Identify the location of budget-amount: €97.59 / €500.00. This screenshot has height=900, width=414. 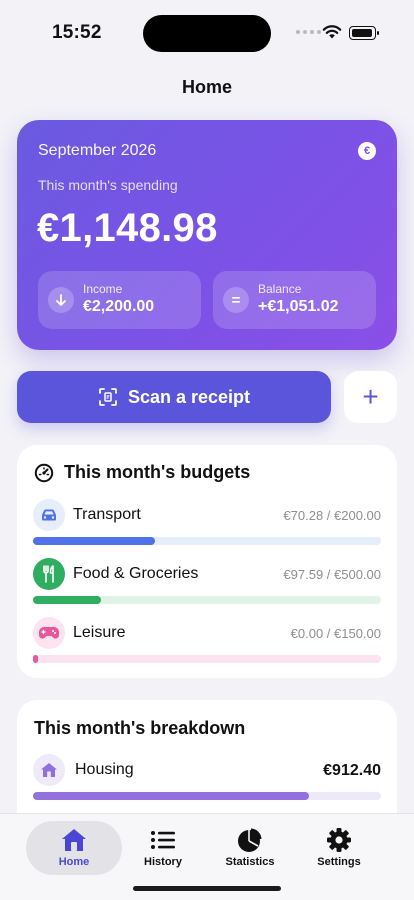
(332, 574).